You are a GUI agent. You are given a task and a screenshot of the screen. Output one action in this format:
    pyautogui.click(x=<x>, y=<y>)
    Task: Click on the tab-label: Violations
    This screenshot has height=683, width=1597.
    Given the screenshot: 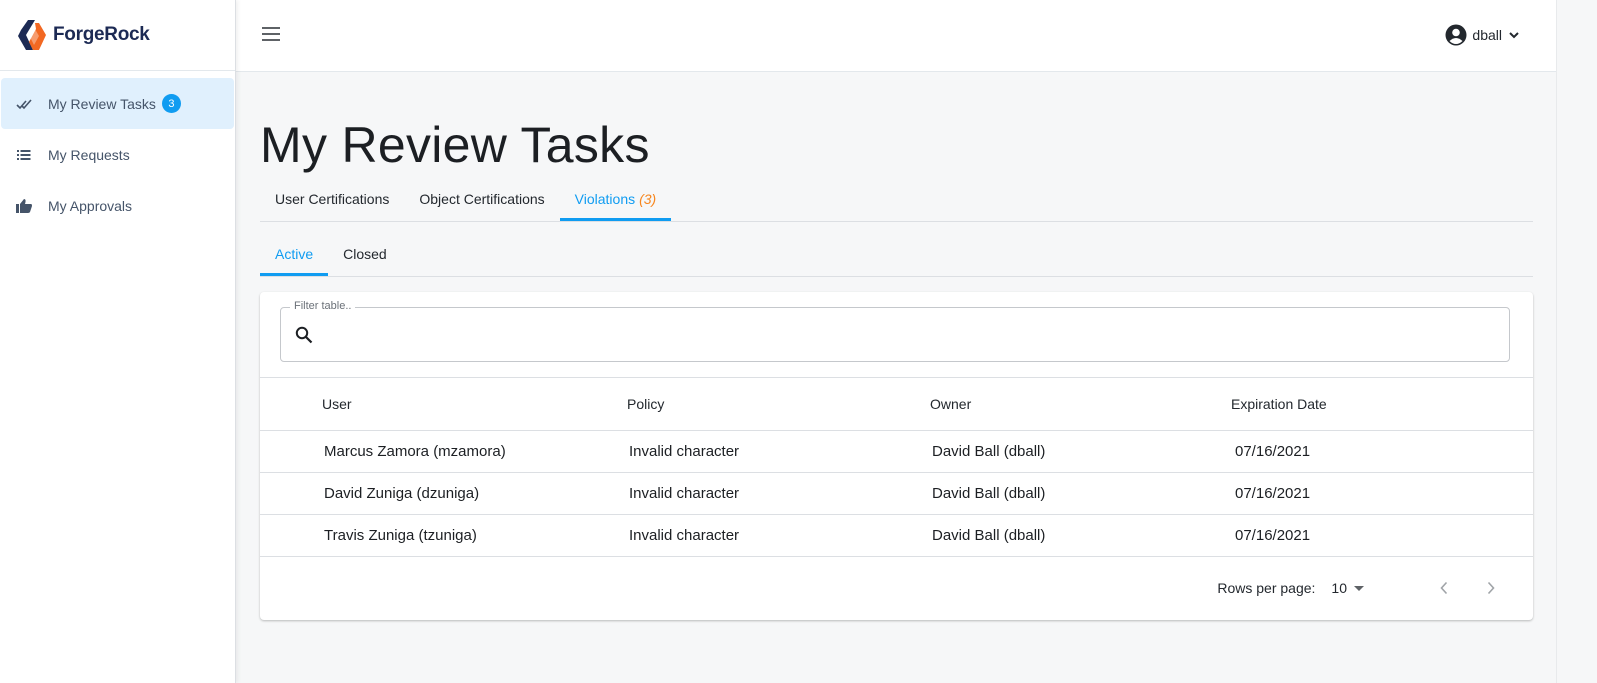 What is the action you would take?
    pyautogui.click(x=605, y=198)
    